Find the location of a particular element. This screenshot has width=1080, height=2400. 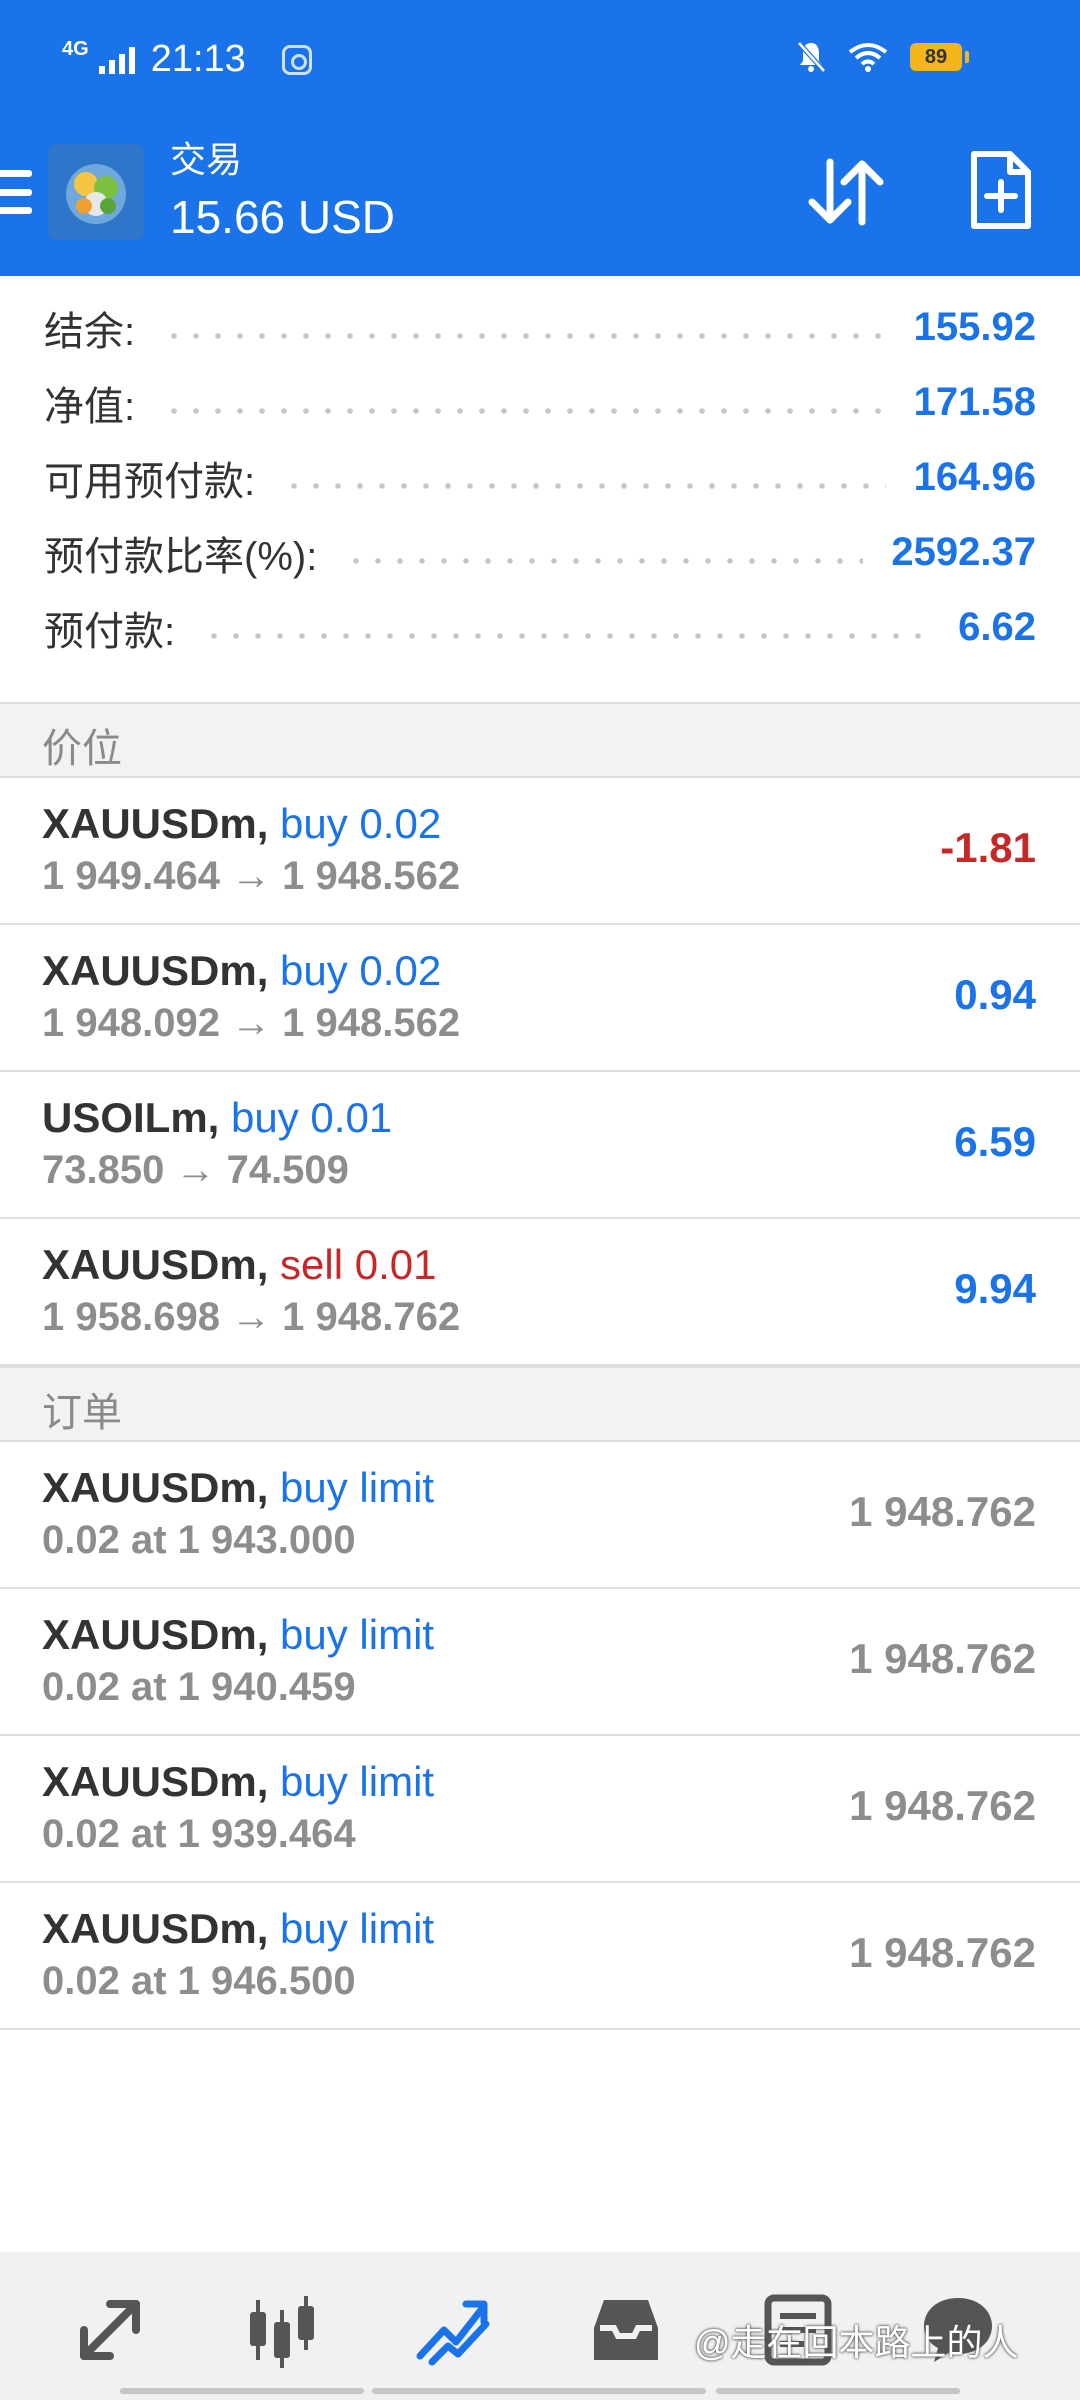

position-prices: 73.850 → 74.509 is located at coordinates (195, 1170).